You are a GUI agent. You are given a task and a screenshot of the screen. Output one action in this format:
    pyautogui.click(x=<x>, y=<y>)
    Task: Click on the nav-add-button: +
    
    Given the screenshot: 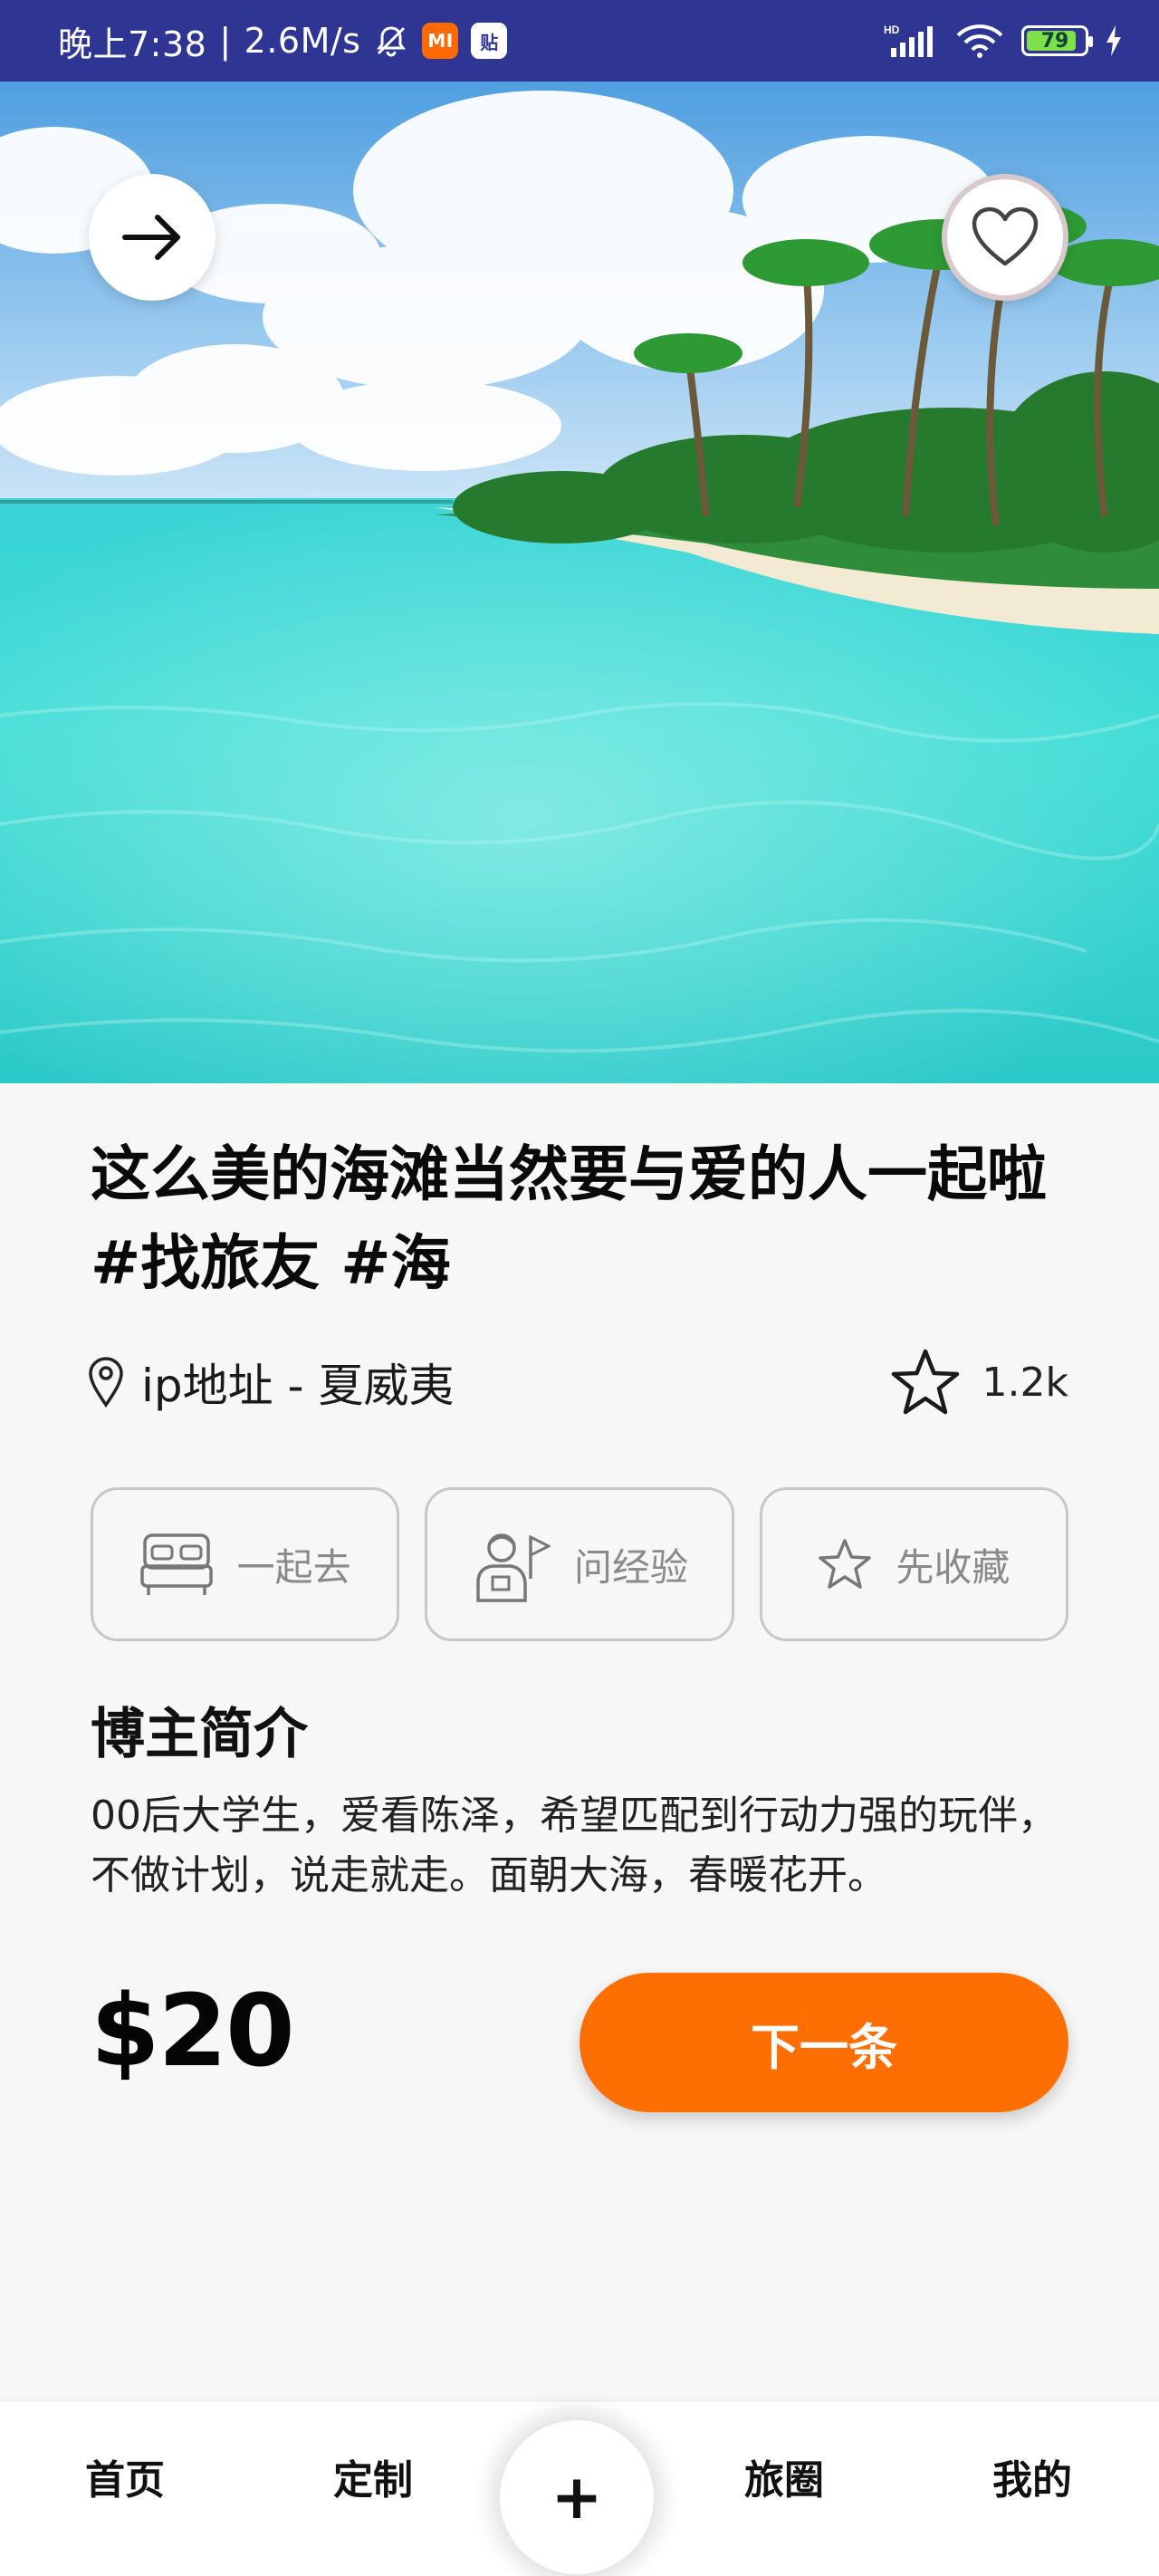 What is the action you would take?
    pyautogui.click(x=576, y=2497)
    